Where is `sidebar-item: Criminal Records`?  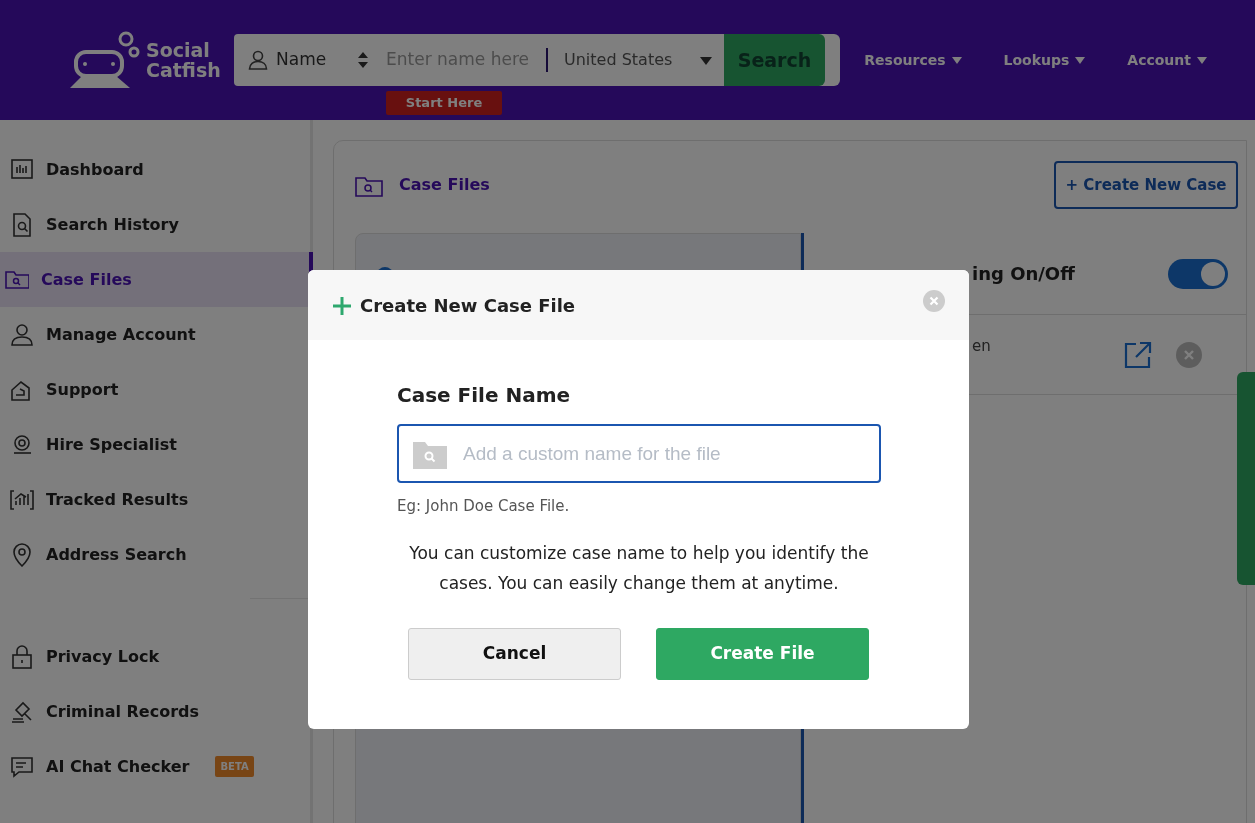 sidebar-item: Criminal Records is located at coordinates (155, 711).